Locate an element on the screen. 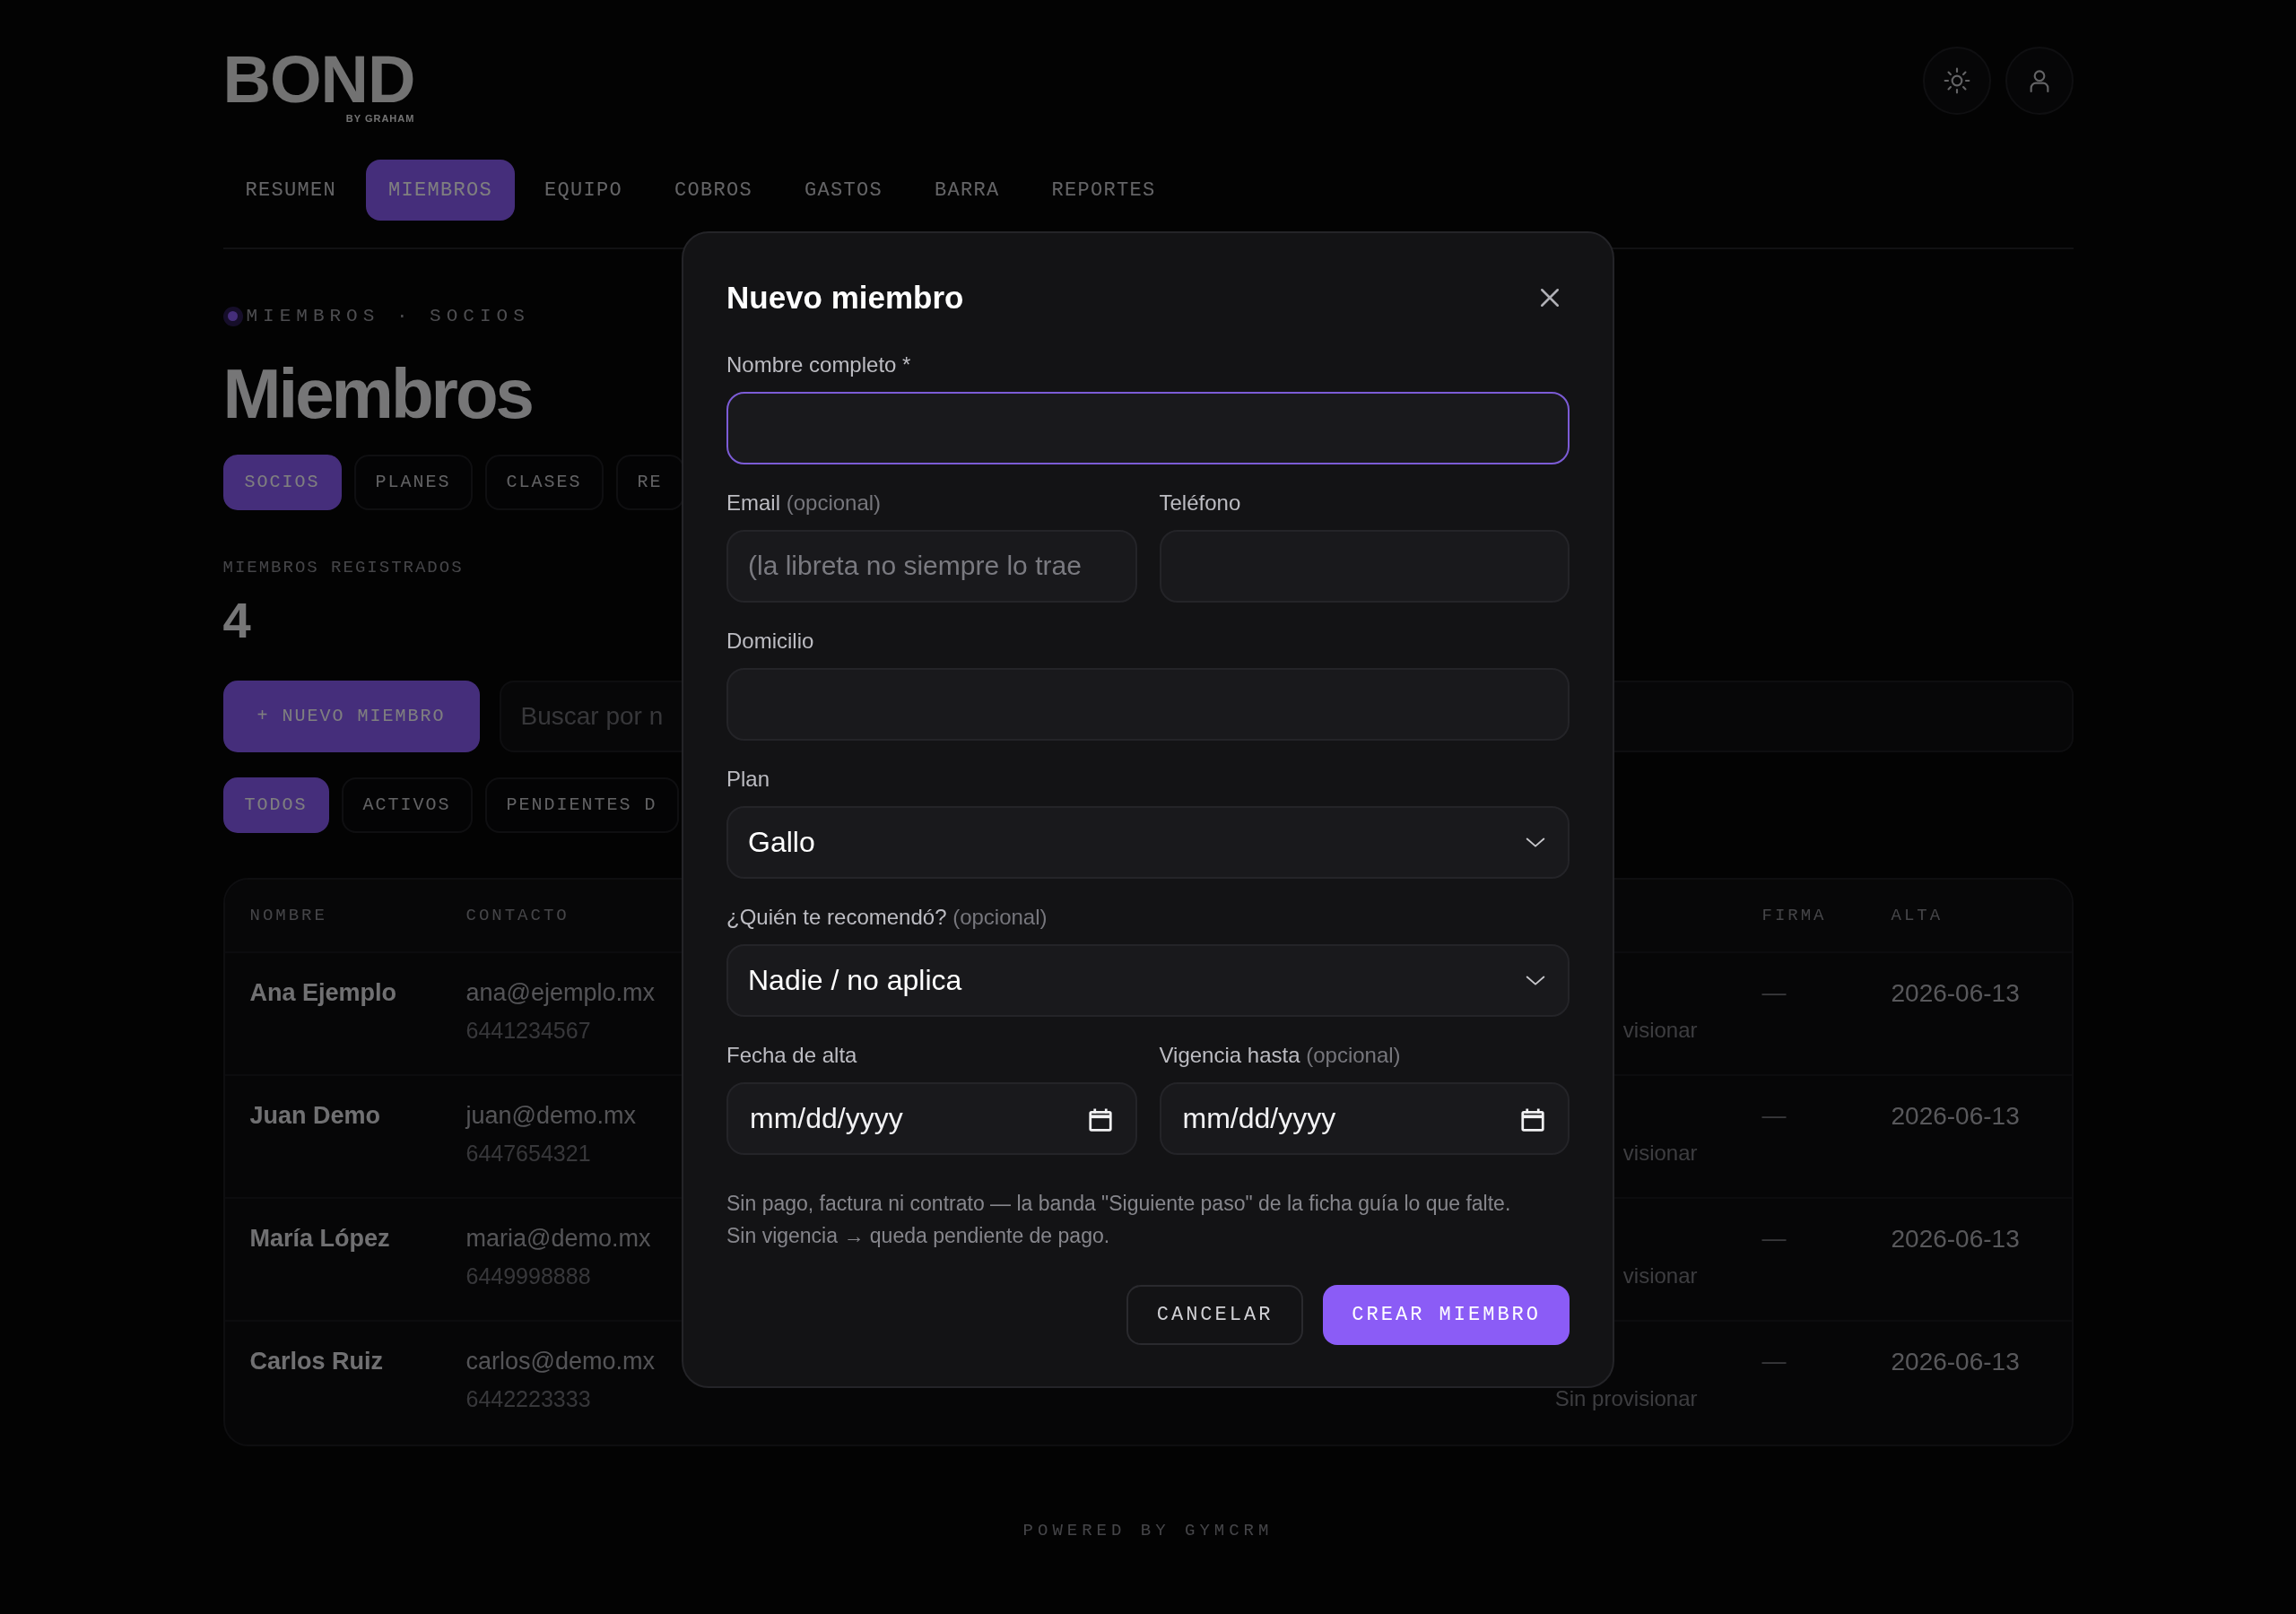 This screenshot has height=1614, width=2296. help-text: Sin vigencia → queda pendiente de pago. is located at coordinates (918, 1236).